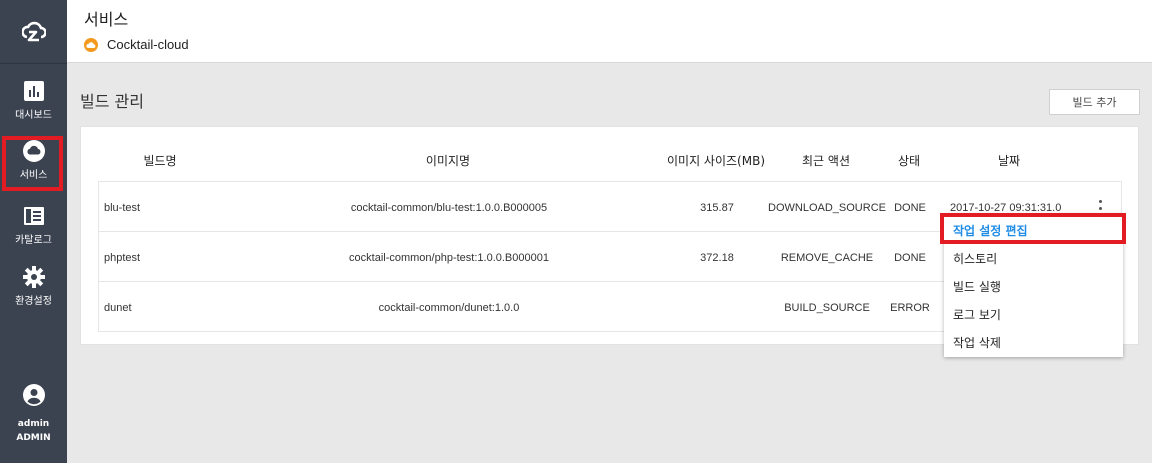 Image resolution: width=1152 pixels, height=463 pixels. Describe the element at coordinates (33, 413) in the screenshot. I see `user-profile: admin ADMIN` at that location.